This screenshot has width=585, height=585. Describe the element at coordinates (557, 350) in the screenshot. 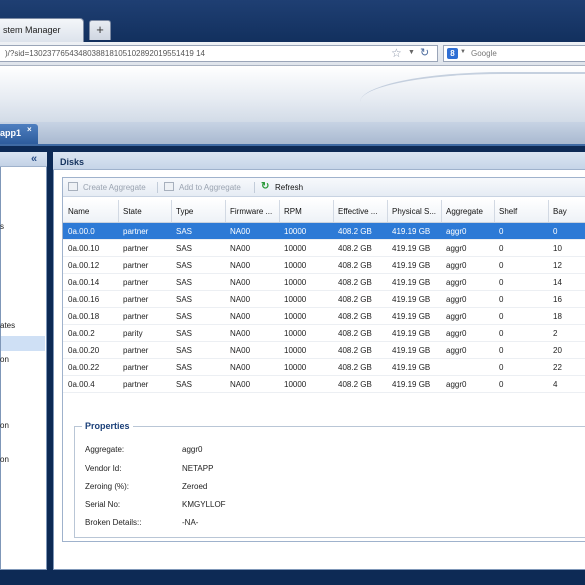

I see `table-cell: 20` at that location.